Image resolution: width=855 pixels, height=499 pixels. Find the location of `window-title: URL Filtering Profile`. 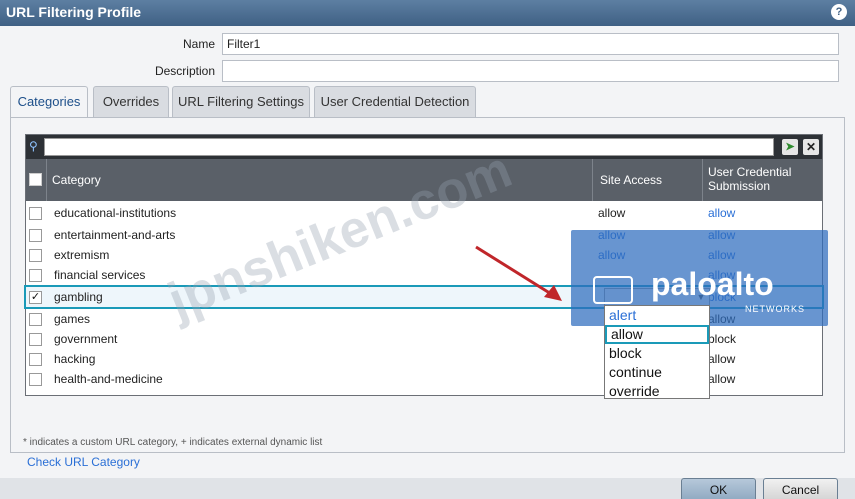

window-title: URL Filtering Profile is located at coordinates (74, 12).